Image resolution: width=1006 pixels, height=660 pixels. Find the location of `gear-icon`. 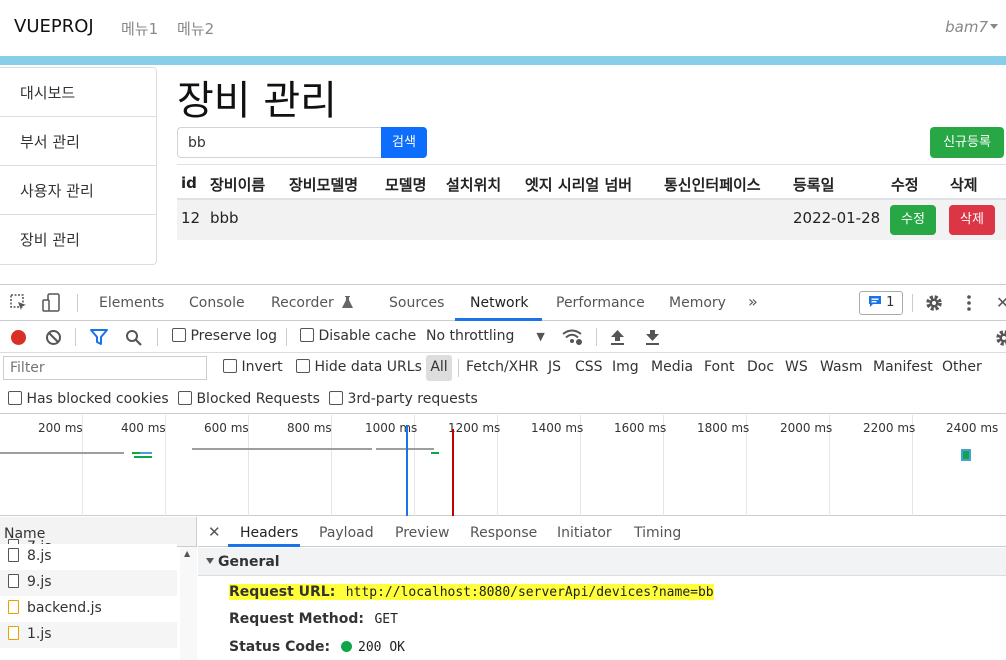

gear-icon is located at coordinates (934, 305).